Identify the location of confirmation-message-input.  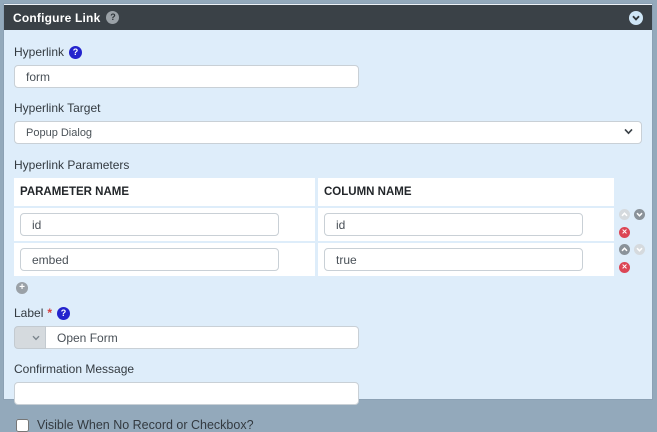
(186, 393).